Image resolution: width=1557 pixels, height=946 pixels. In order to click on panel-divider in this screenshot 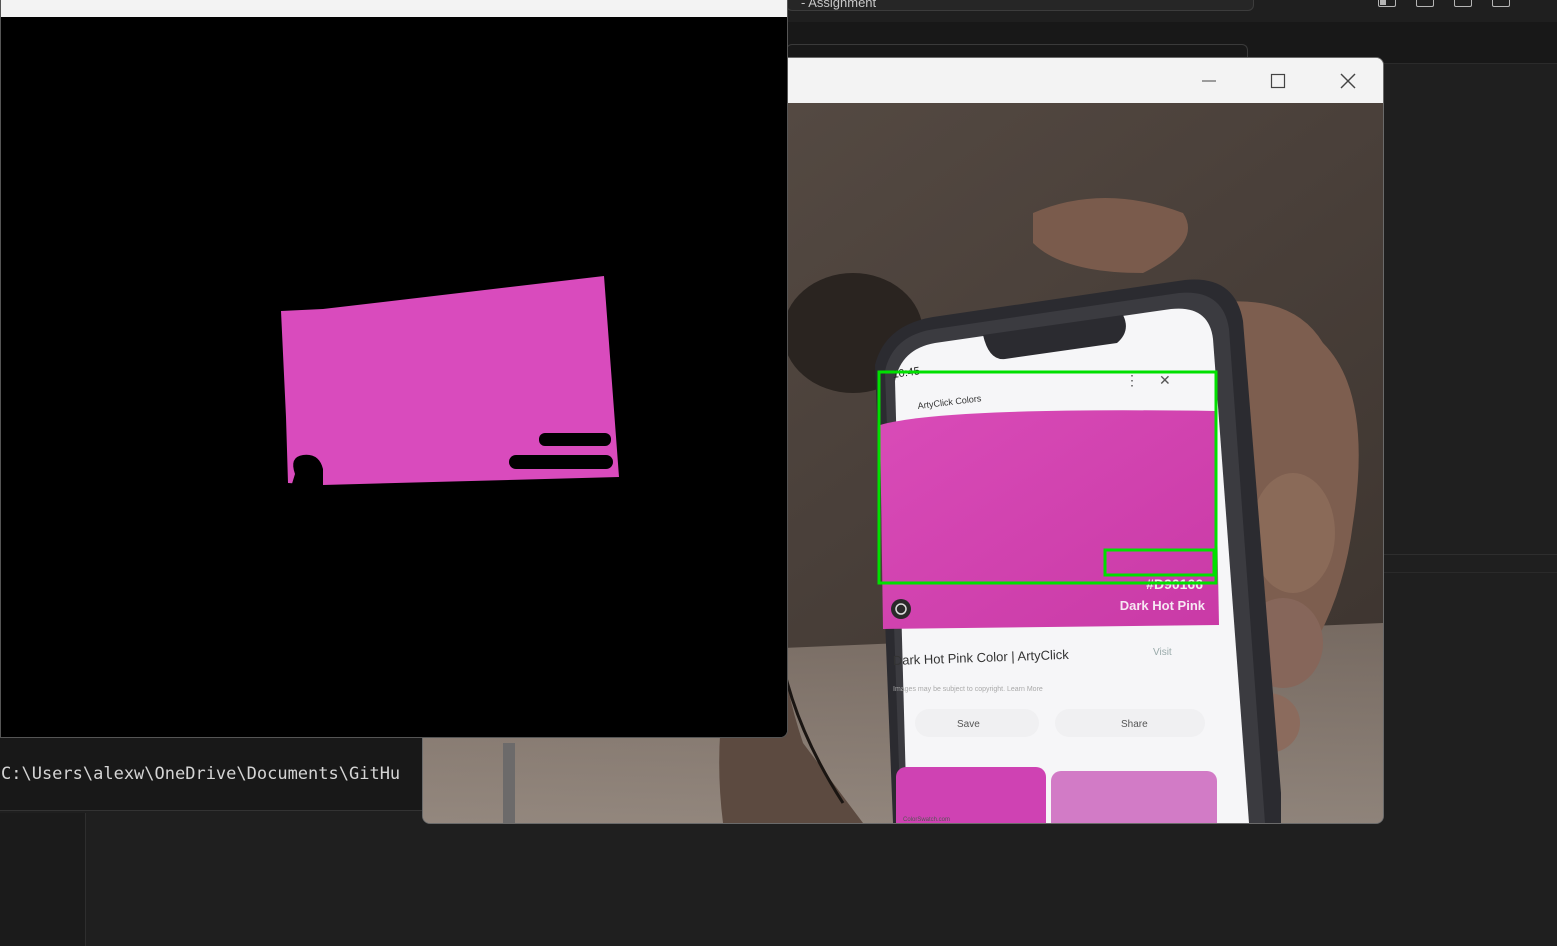, I will do `click(1470, 554)`.